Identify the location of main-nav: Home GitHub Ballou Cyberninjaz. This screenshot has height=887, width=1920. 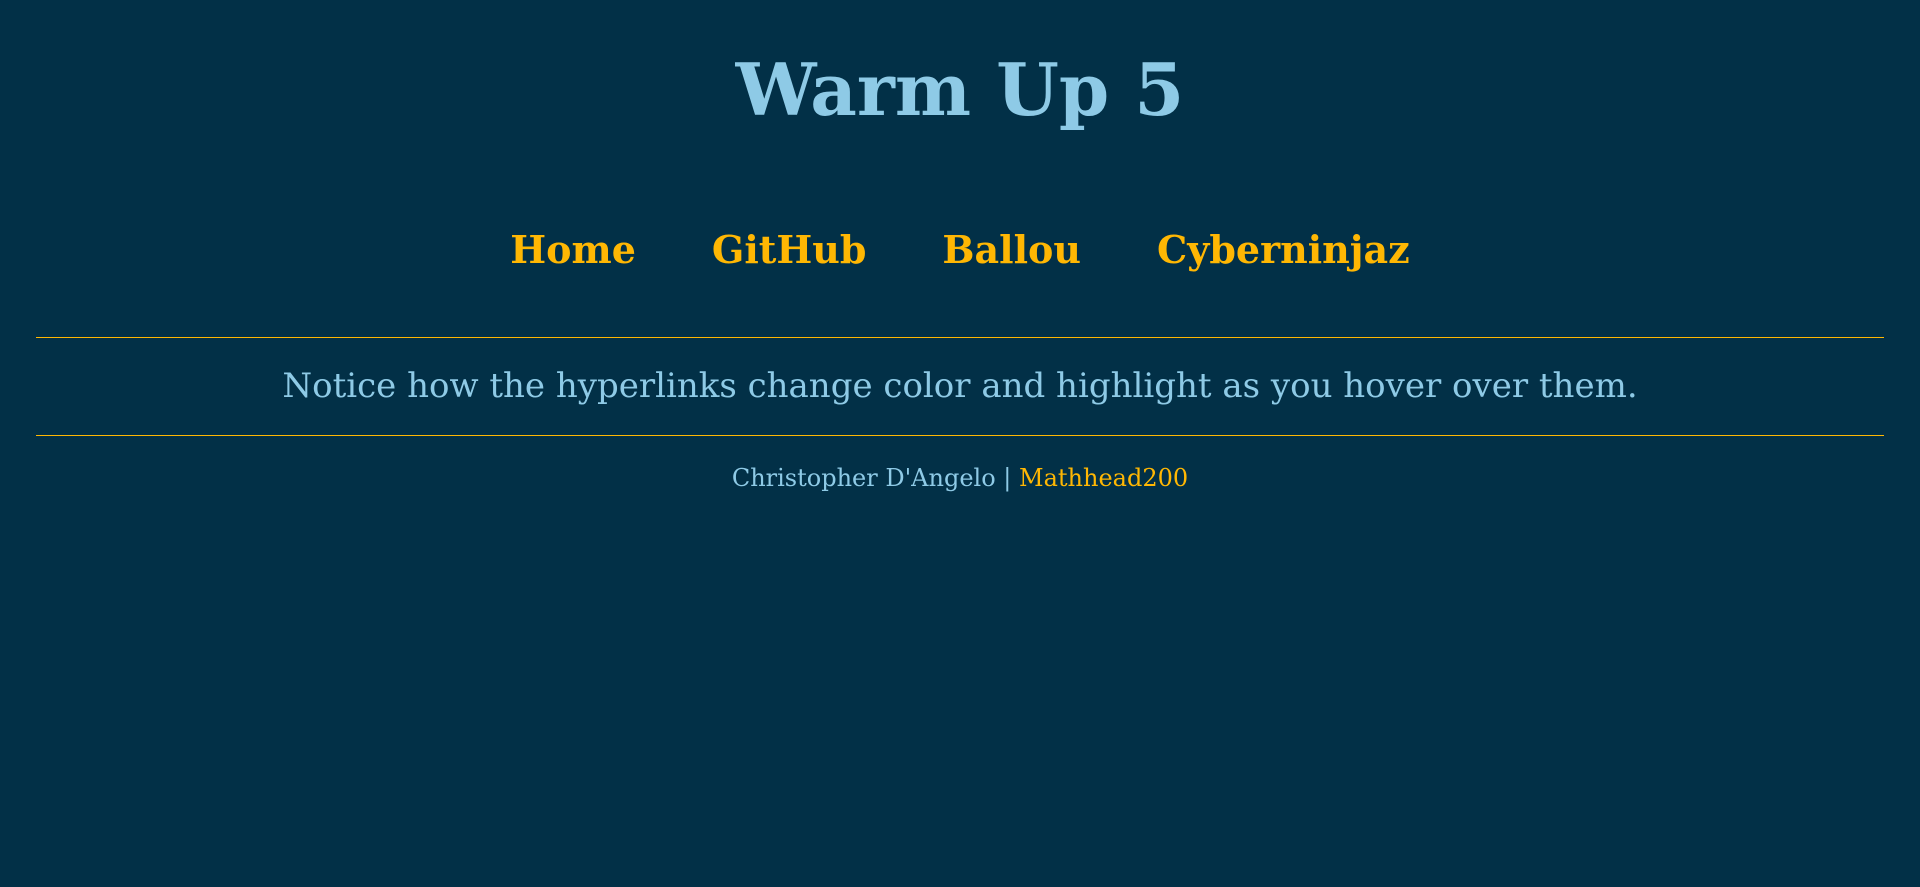
(960, 250).